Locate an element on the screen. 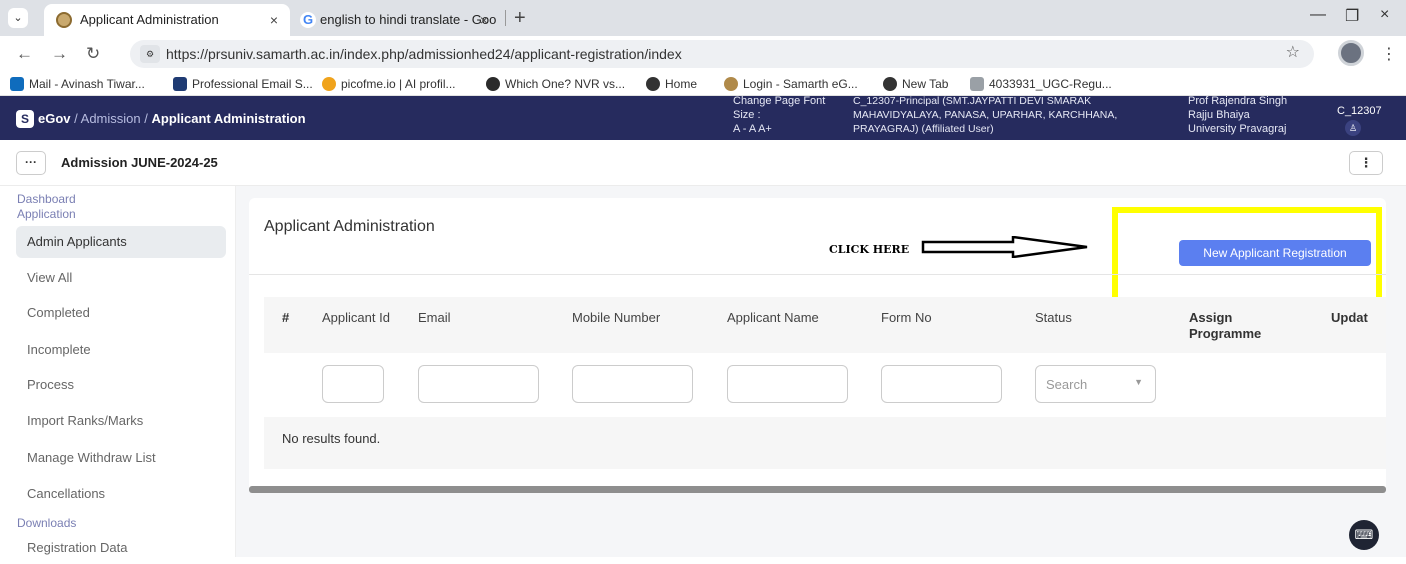 This screenshot has width=1406, height=564. sidebar-heading-downloads: Downloads is located at coordinates (47, 523).